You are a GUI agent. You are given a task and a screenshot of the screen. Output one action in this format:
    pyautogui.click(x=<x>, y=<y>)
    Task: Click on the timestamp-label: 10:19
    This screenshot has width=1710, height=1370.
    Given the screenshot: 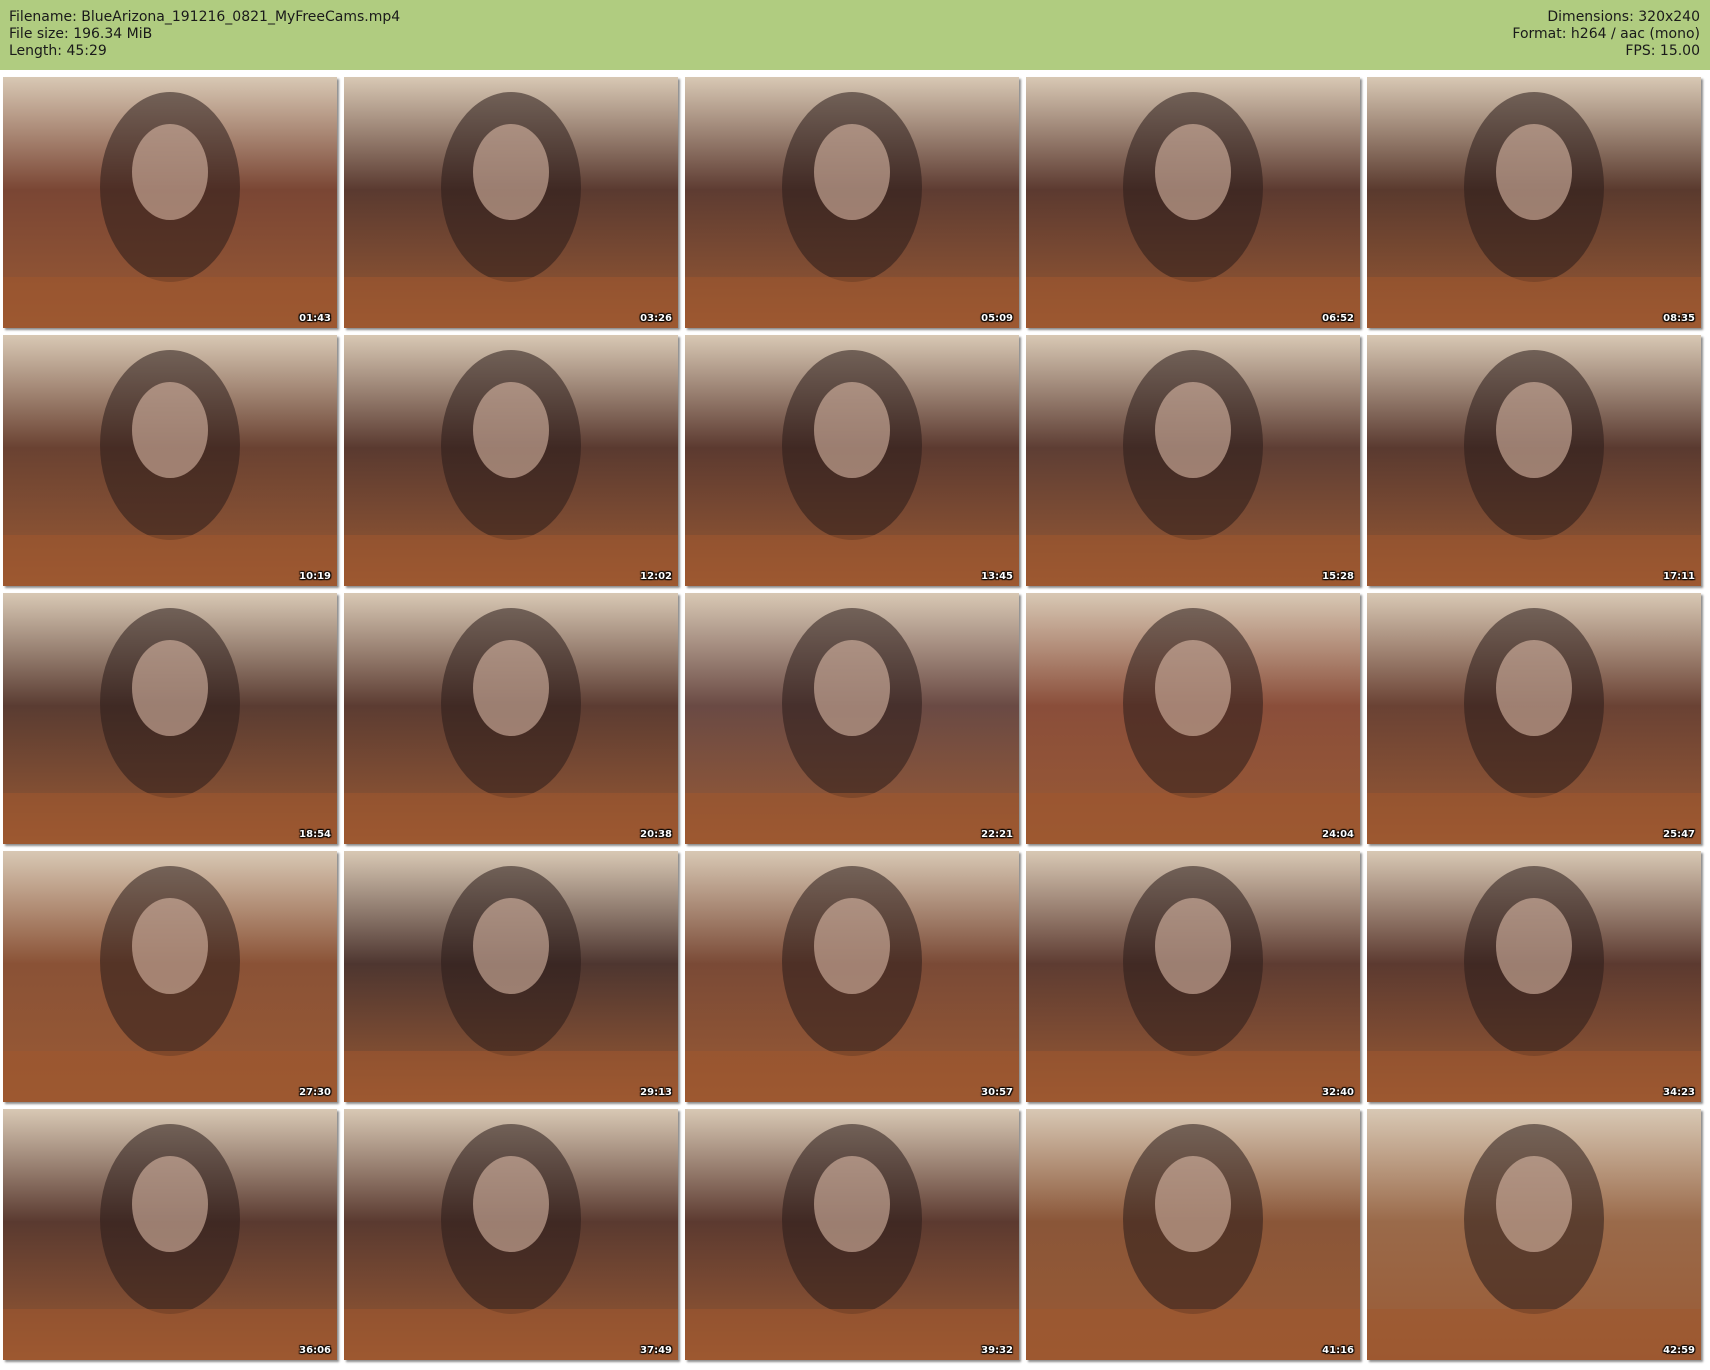 What is the action you would take?
    pyautogui.click(x=315, y=576)
    